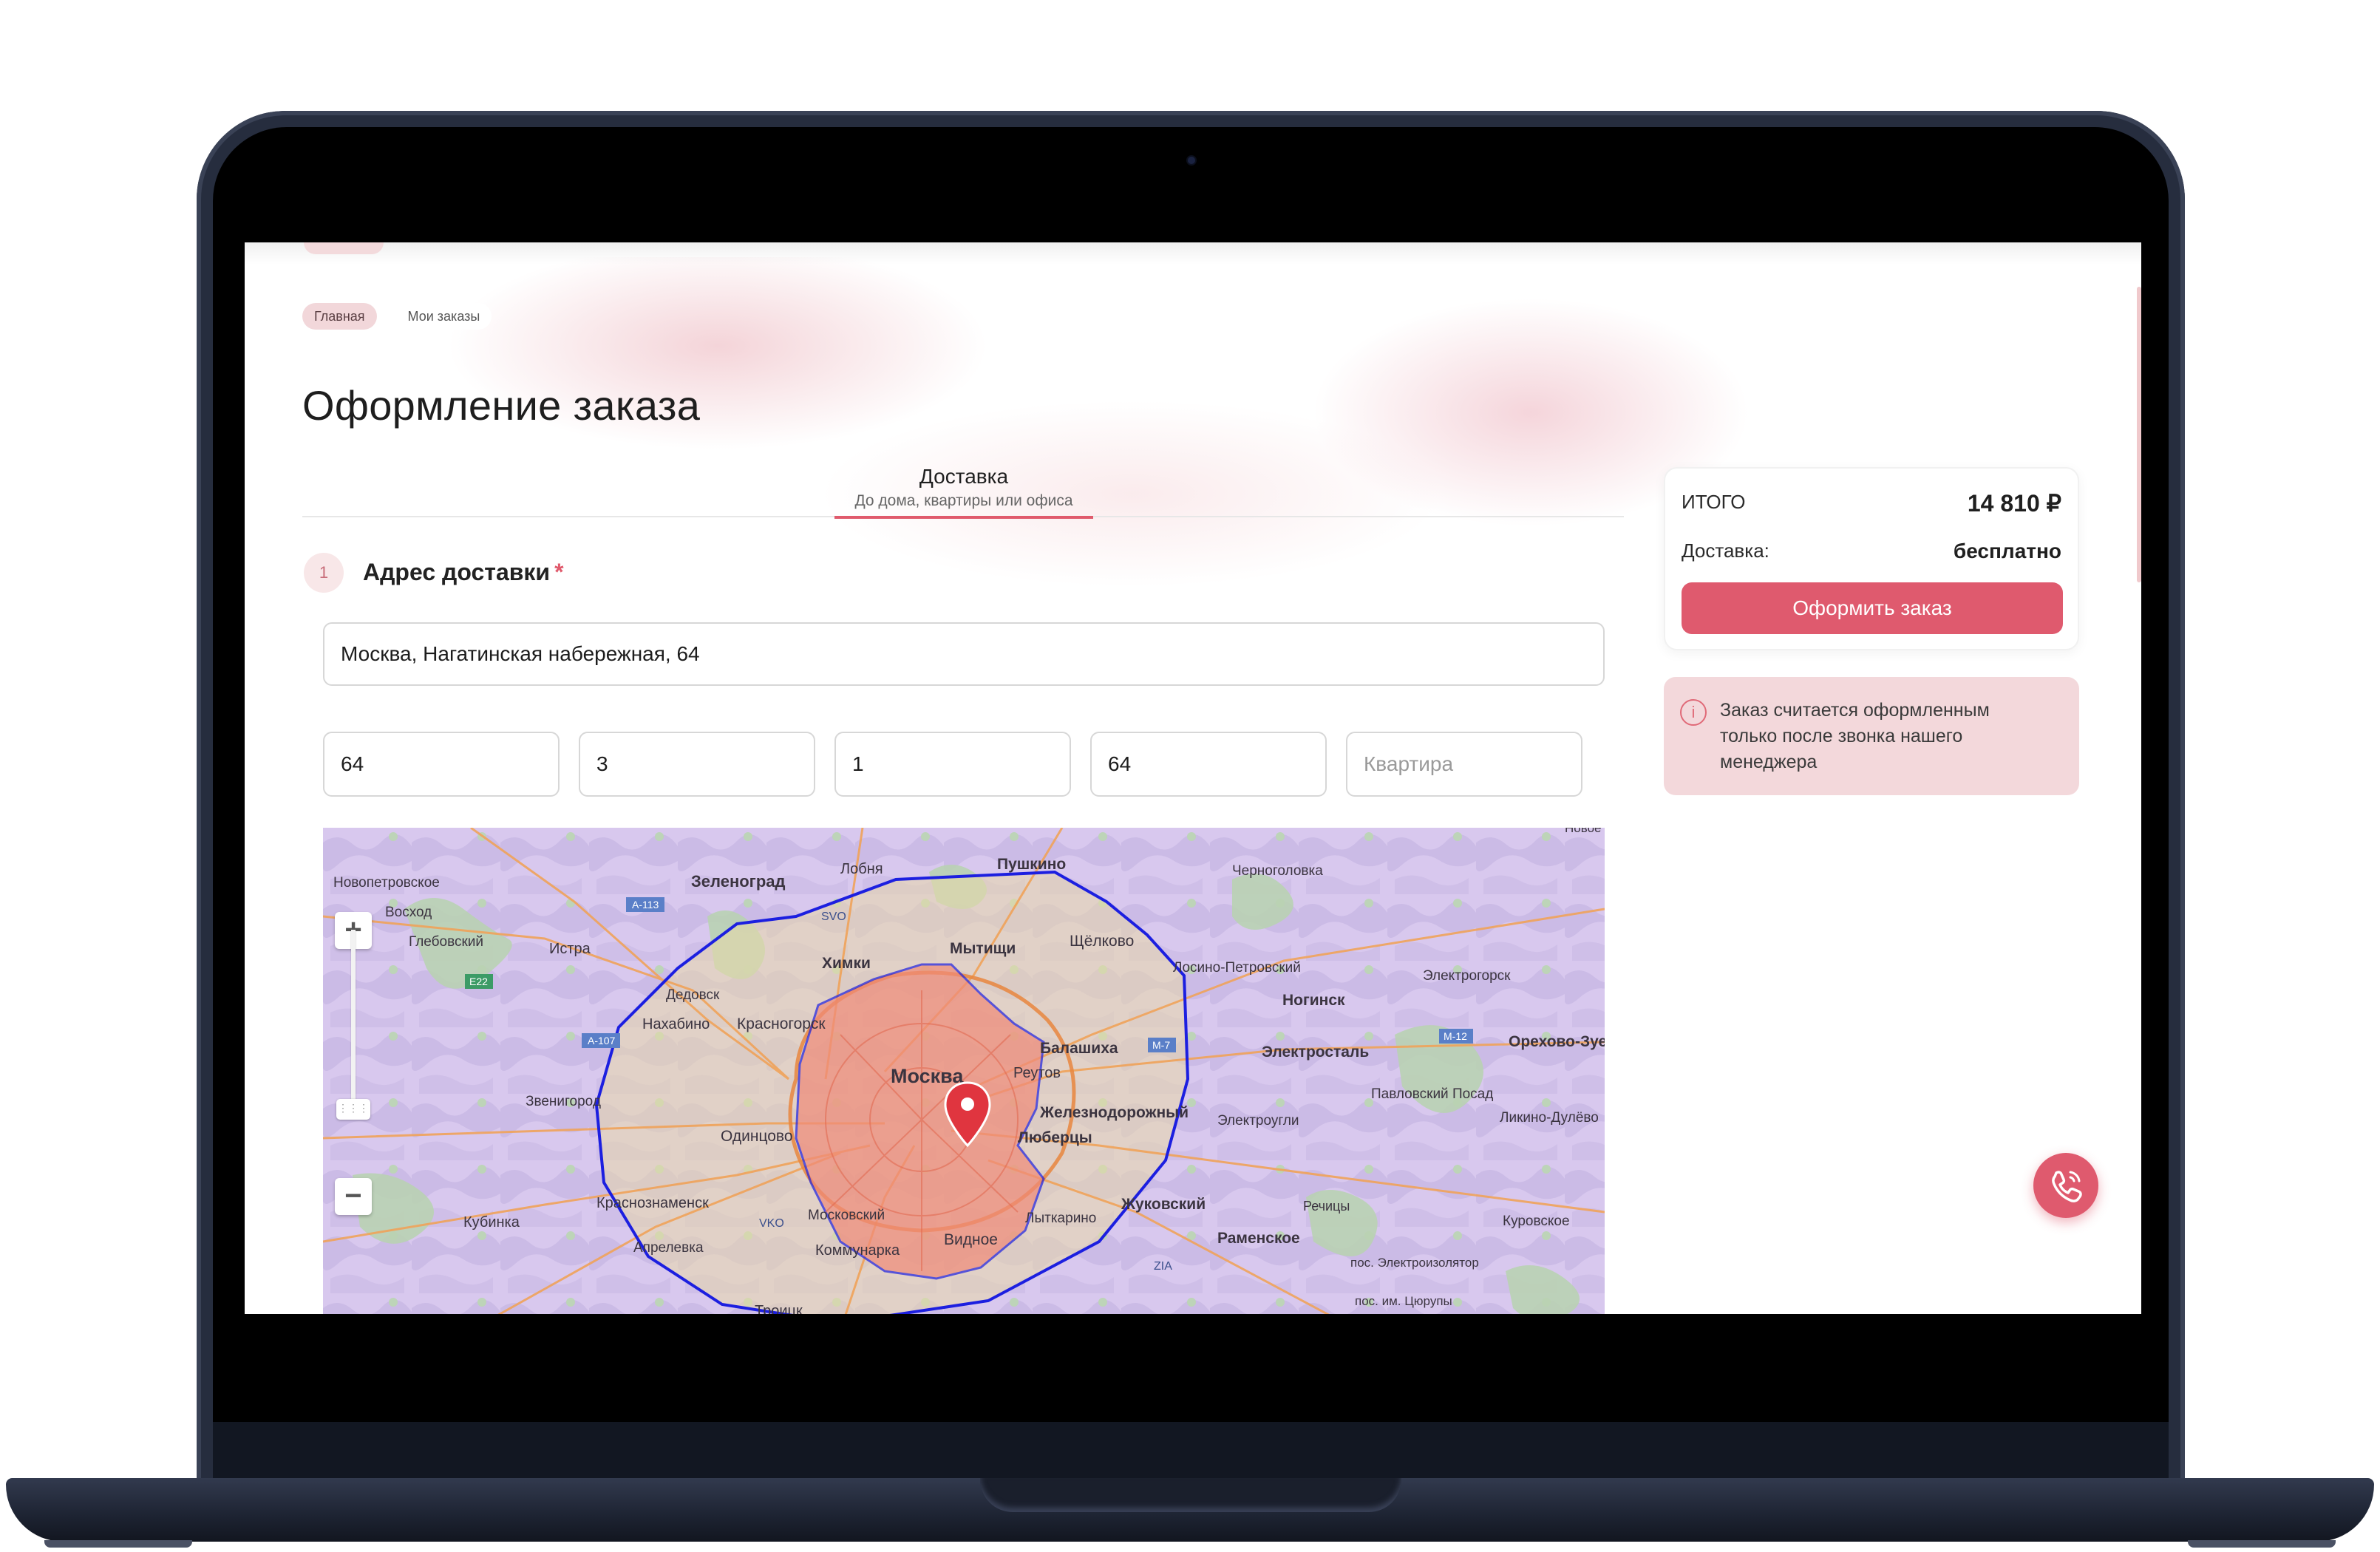  Describe the element at coordinates (779, 1309) in the screenshot. I see `map-label-troitsk: Троицк` at that location.